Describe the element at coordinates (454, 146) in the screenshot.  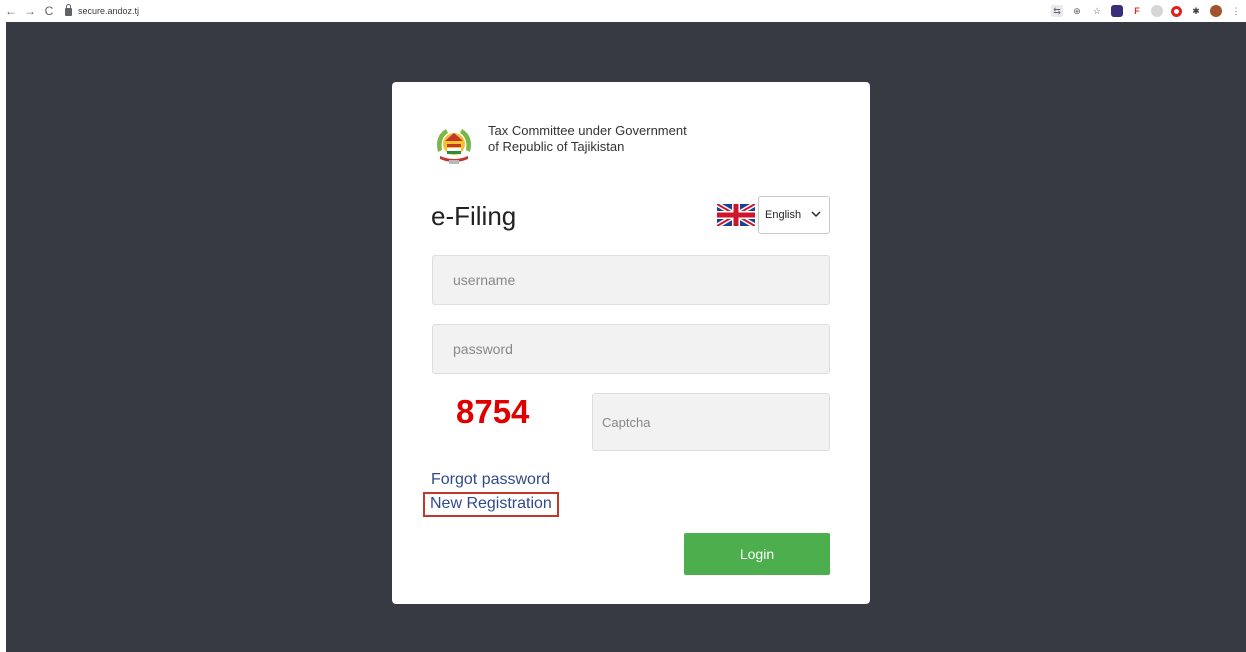
I see `tajikistan-emblem-icon` at that location.